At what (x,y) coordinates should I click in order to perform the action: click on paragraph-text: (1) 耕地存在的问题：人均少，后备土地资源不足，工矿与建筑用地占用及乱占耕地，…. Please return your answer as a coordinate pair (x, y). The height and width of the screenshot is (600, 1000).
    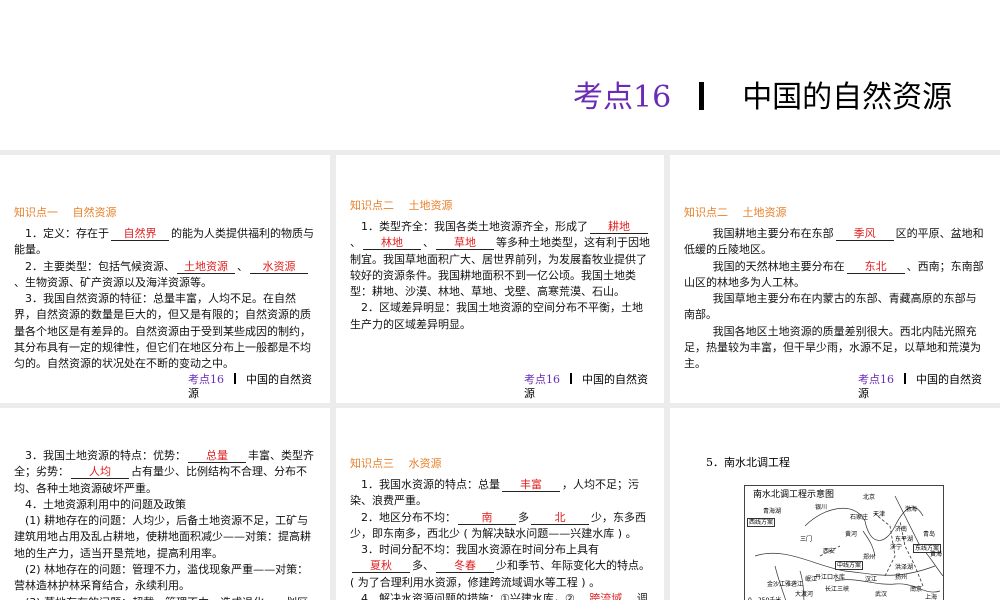
    Looking at the image, I should click on (162, 537).